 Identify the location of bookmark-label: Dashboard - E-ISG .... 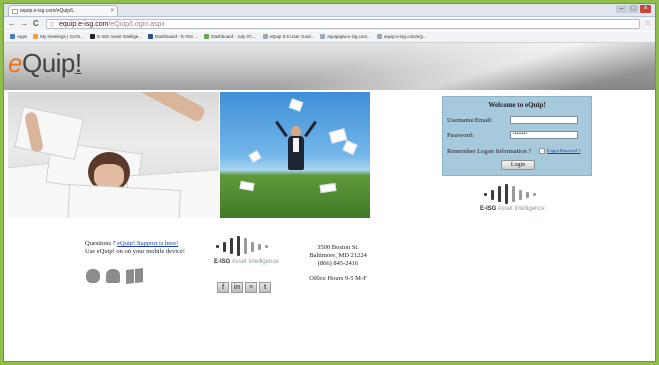
(176, 36).